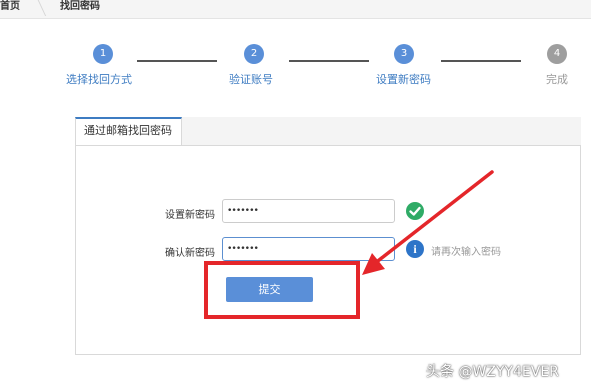 The width and height of the screenshot is (591, 390). Describe the element at coordinates (492, 372) in the screenshot. I see `watermark: 头条 @WZYY4EVER` at that location.